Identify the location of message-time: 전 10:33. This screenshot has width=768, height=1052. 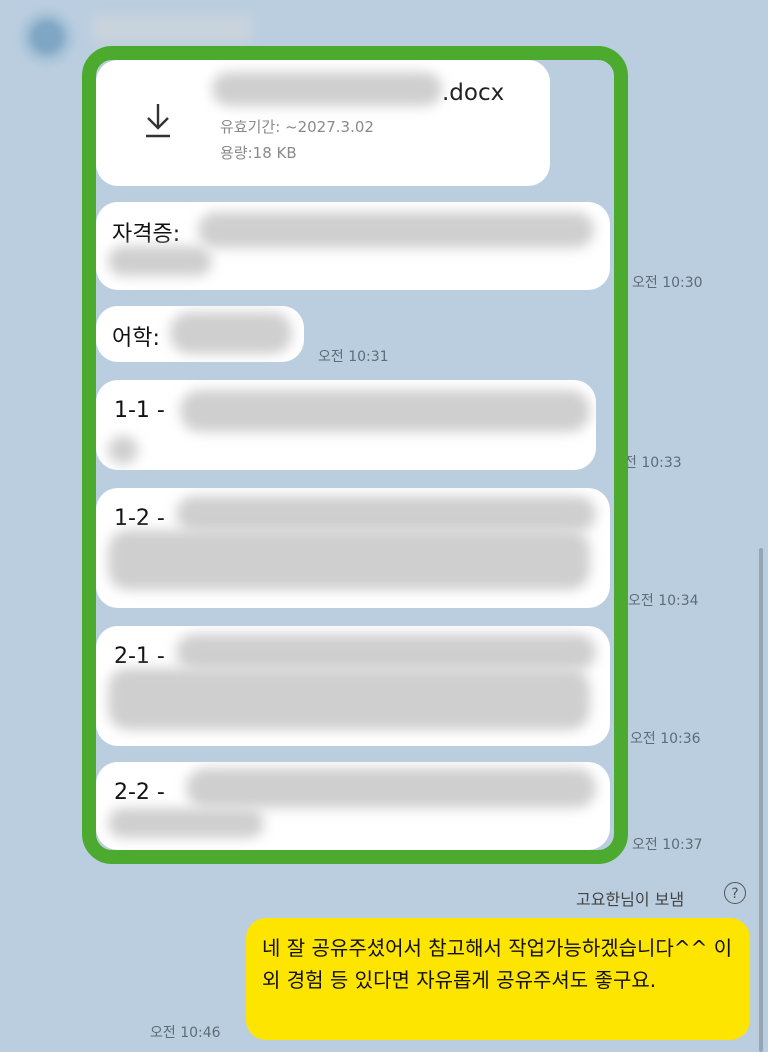
(653, 463).